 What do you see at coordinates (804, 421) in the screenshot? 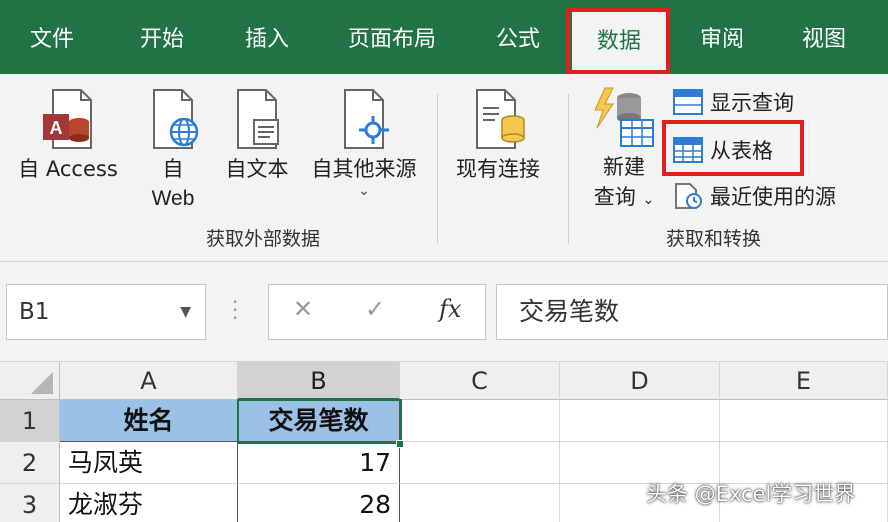
I see `cell-e1` at bounding box center [804, 421].